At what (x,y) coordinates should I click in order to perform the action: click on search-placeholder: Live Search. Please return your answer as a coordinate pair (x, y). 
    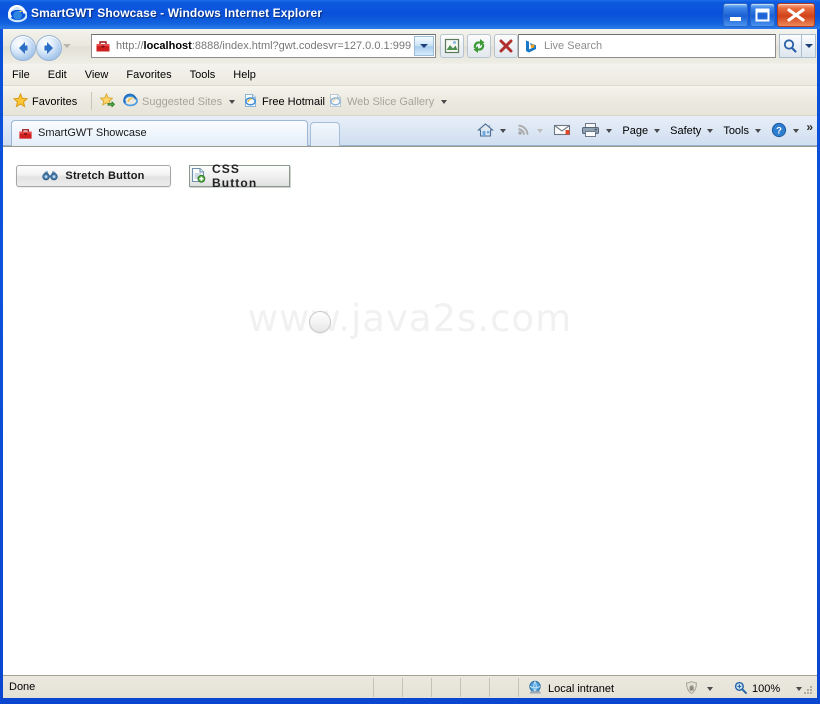
    Looking at the image, I should click on (573, 46).